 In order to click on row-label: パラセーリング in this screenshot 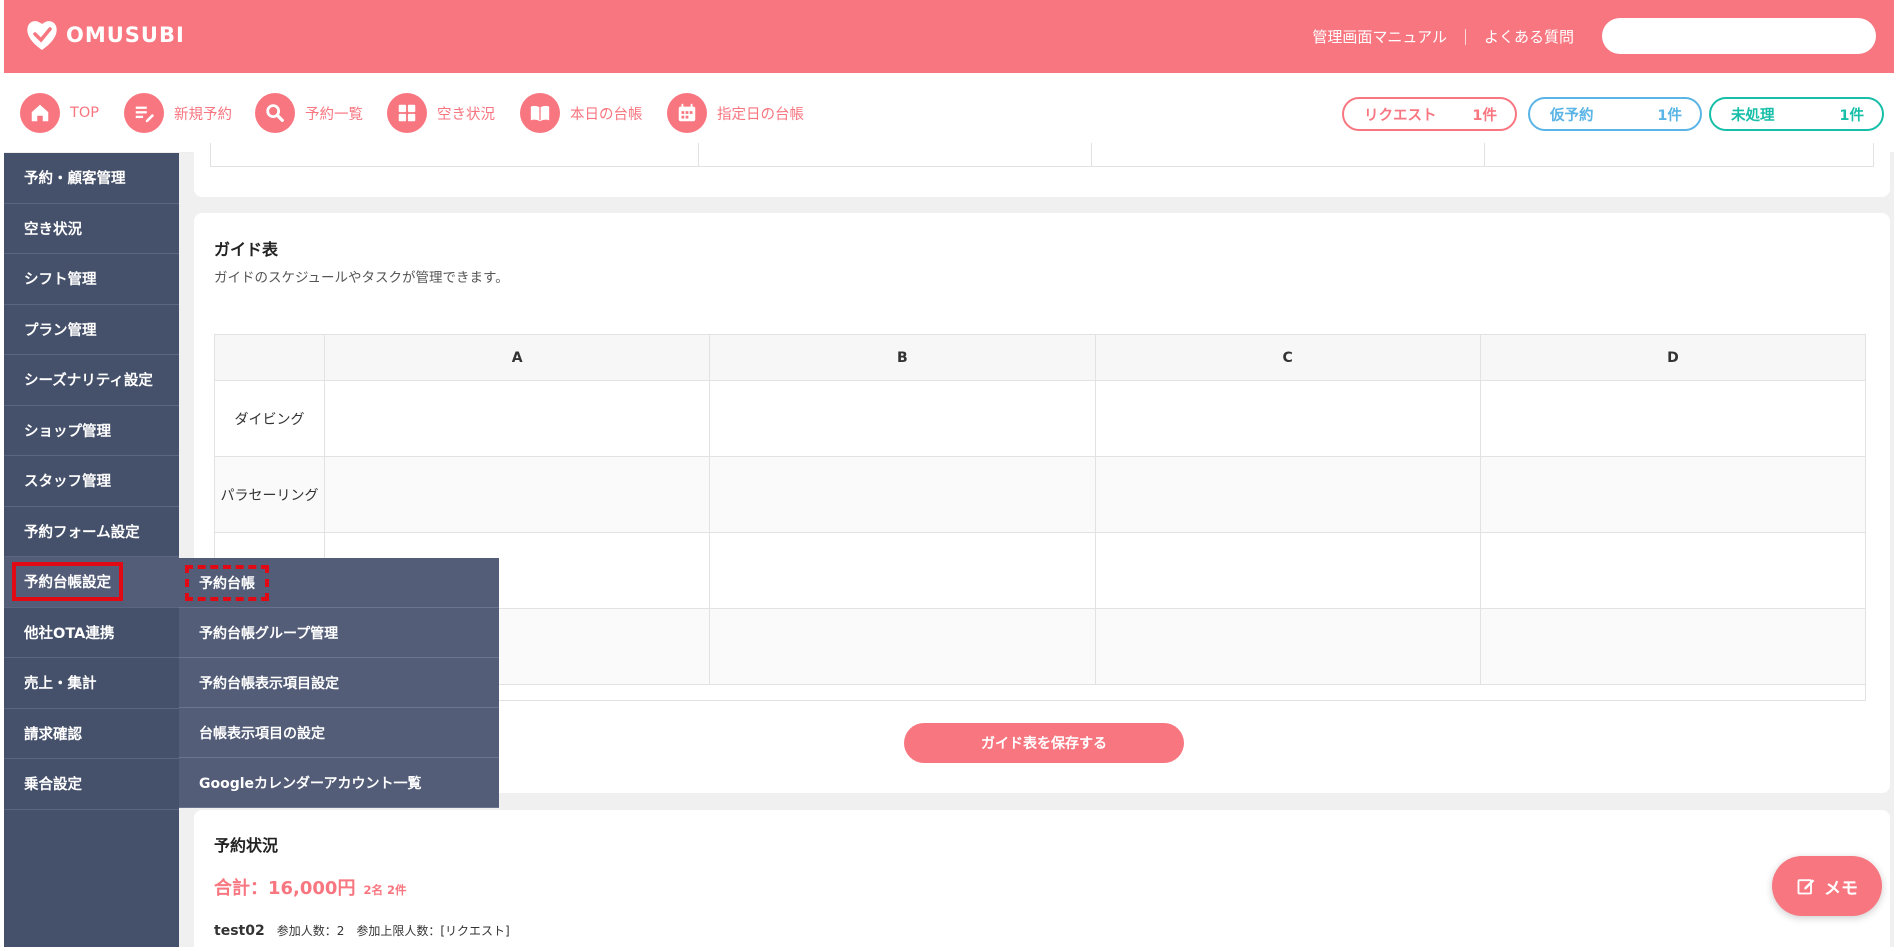, I will do `click(269, 494)`.